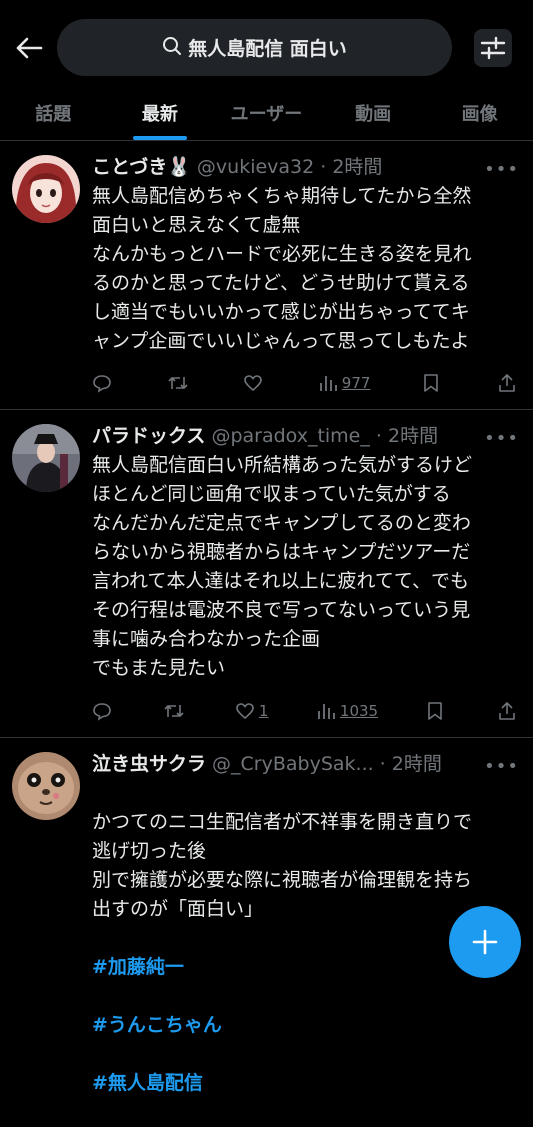 This screenshot has width=533, height=1127. I want to click on tweet-header: パラドックス @paradox_time_ · 2時間, so click(305, 434).